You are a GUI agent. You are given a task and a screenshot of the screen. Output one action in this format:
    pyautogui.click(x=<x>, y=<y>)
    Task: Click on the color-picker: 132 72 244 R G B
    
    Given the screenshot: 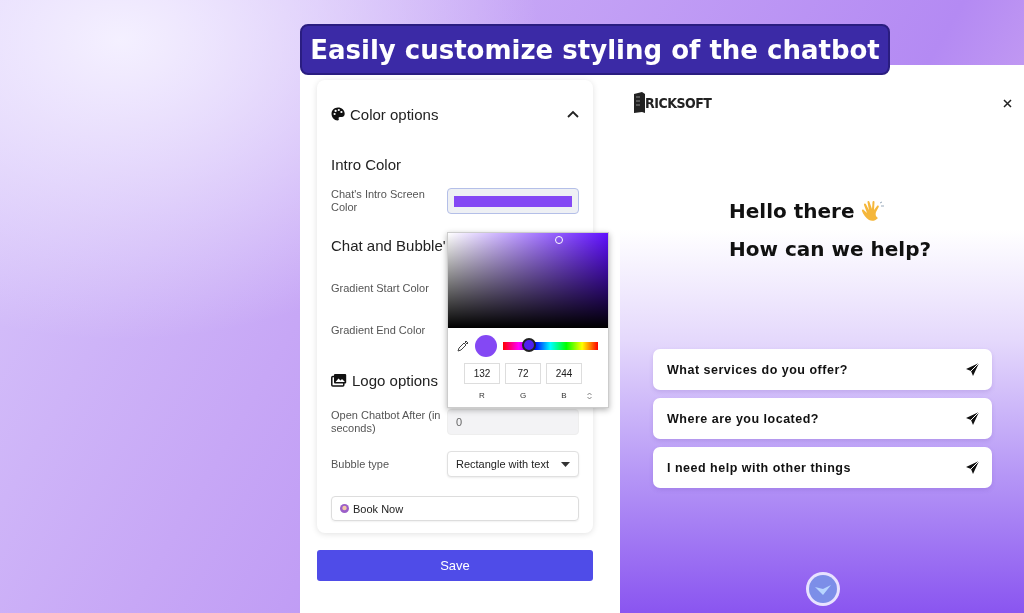 What is the action you would take?
    pyautogui.click(x=528, y=320)
    